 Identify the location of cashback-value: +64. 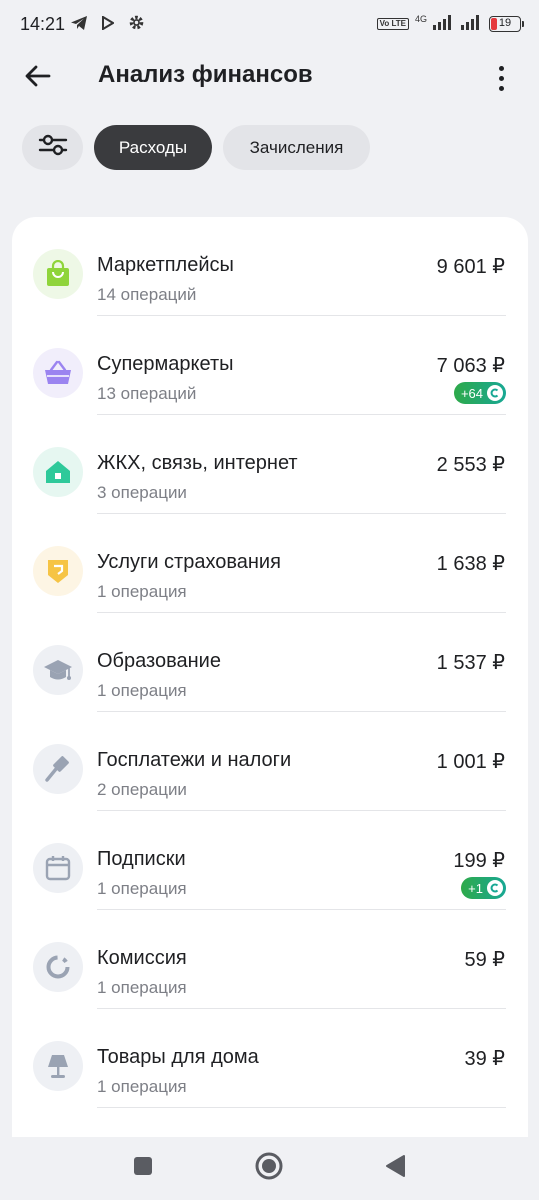
(471, 393).